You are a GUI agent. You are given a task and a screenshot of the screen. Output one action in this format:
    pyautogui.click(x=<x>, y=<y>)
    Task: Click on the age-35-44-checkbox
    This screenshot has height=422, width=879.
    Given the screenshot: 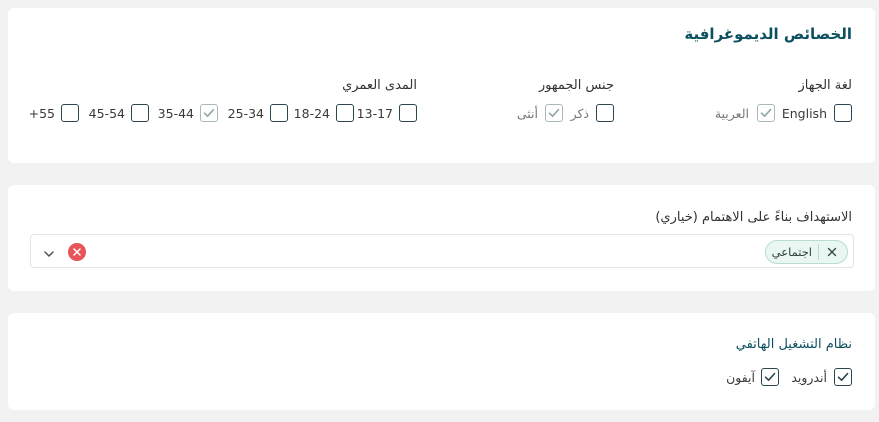 What is the action you would take?
    pyautogui.click(x=209, y=113)
    